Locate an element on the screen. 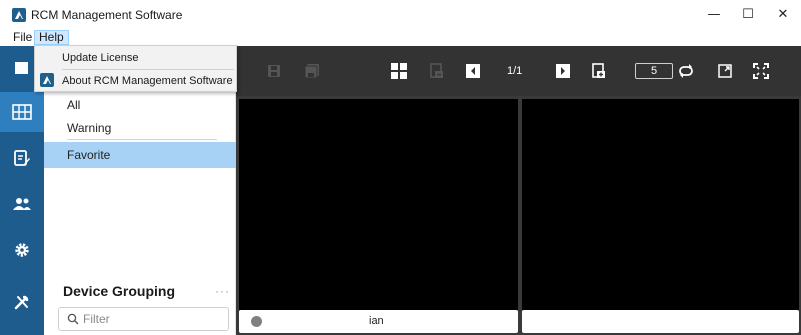 The width and height of the screenshot is (801, 335). remove-page-button is located at coordinates (437, 71).